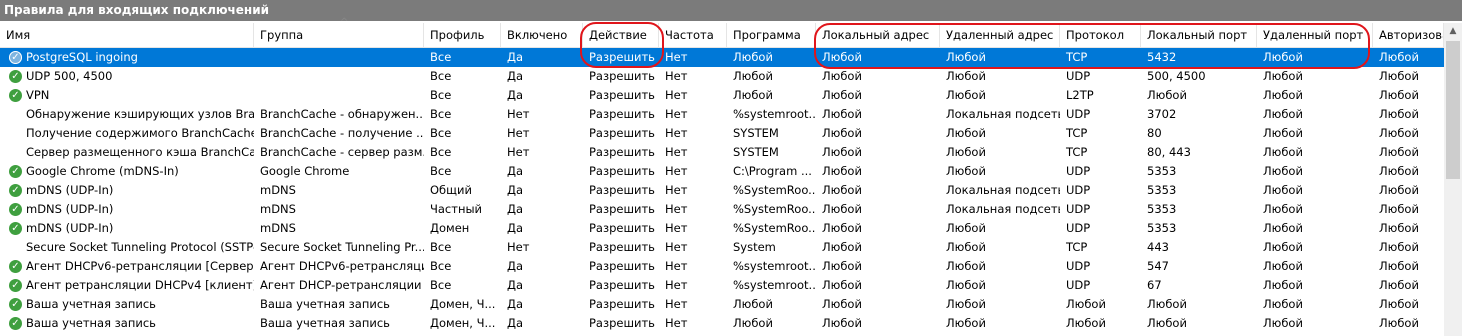  What do you see at coordinates (1077, 133) in the screenshot?
I see `cell-protocol: TCP` at bounding box center [1077, 133].